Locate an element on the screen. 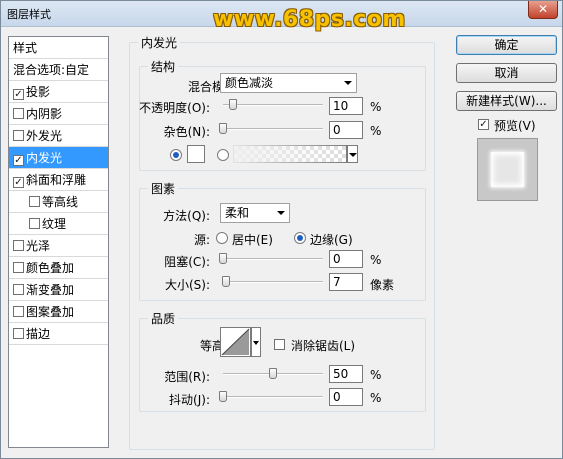  style-item: ✓ 内发光 is located at coordinates (58, 158).